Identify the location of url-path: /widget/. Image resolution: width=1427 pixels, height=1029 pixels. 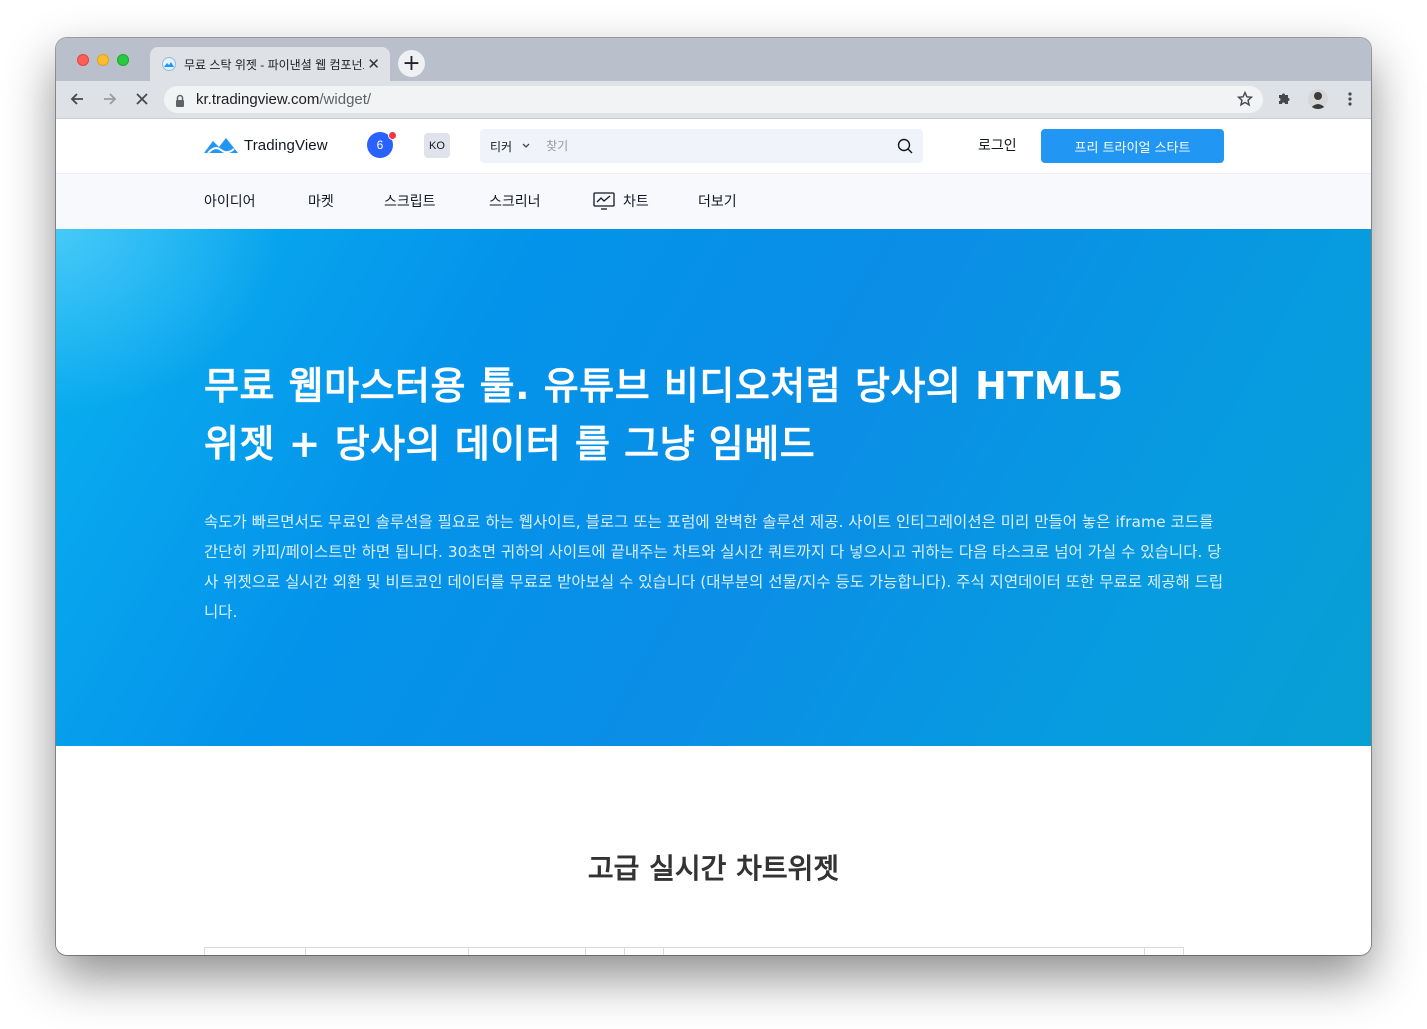
(345, 99).